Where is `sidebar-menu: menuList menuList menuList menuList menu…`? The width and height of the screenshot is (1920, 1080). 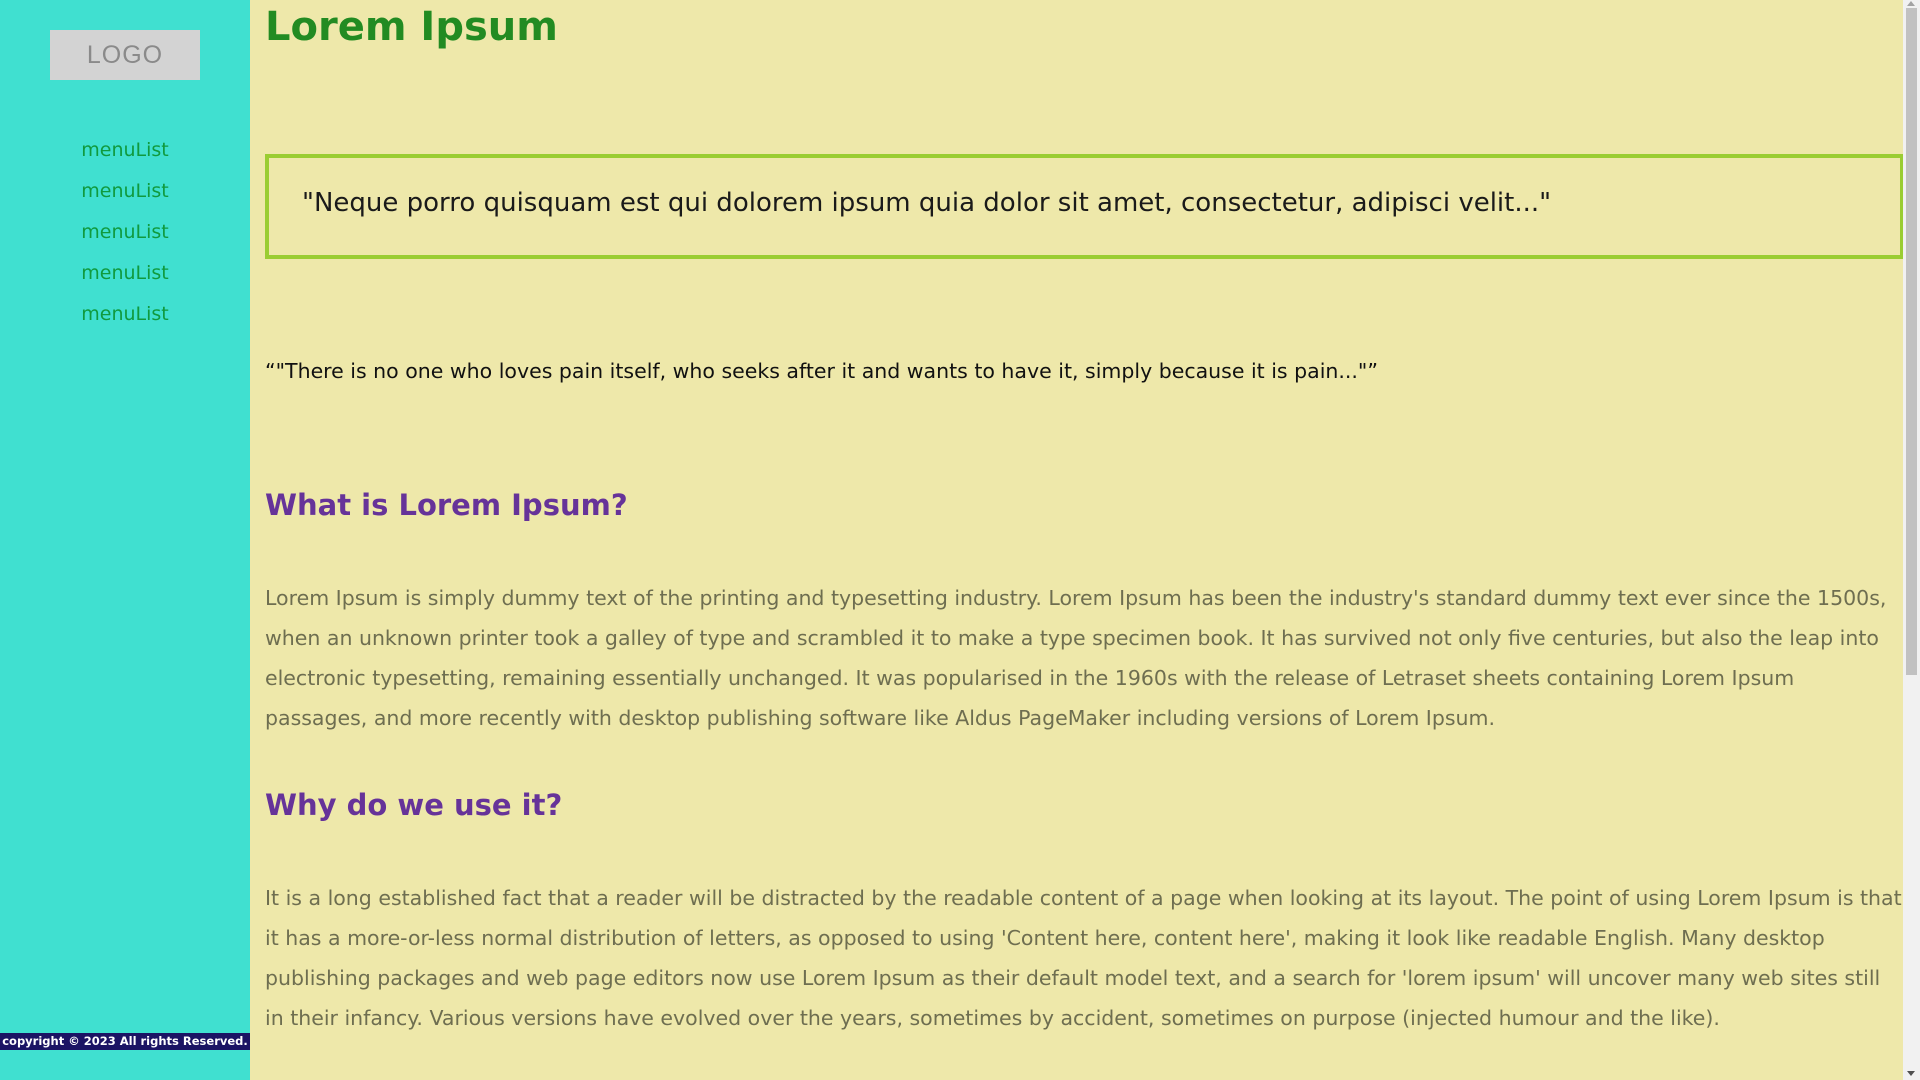 sidebar-menu: menuList menuList menuList menuList menu… is located at coordinates (125, 236).